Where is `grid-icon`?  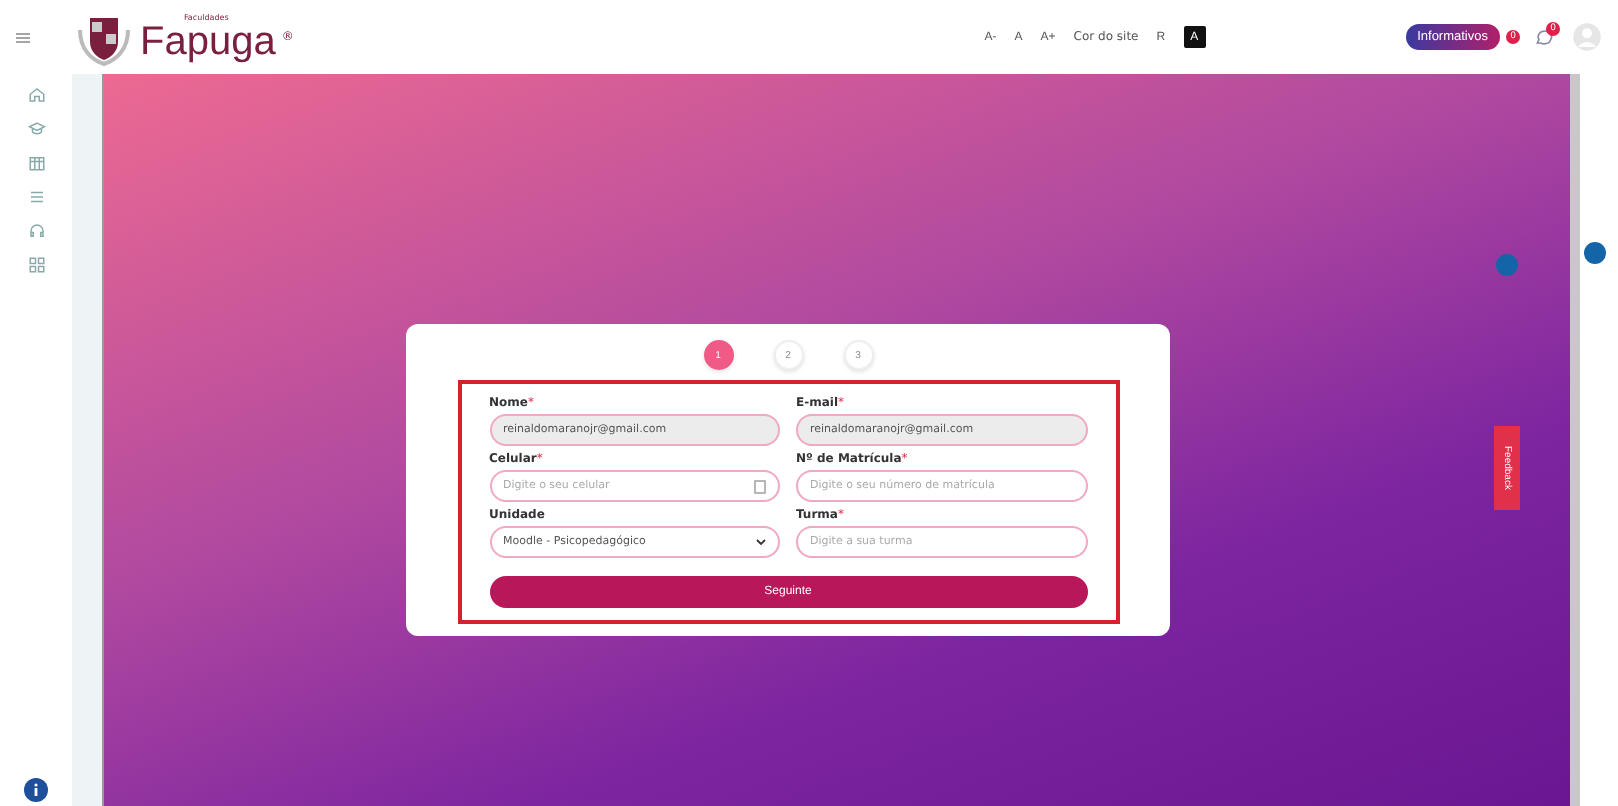
grid-icon is located at coordinates (36, 265).